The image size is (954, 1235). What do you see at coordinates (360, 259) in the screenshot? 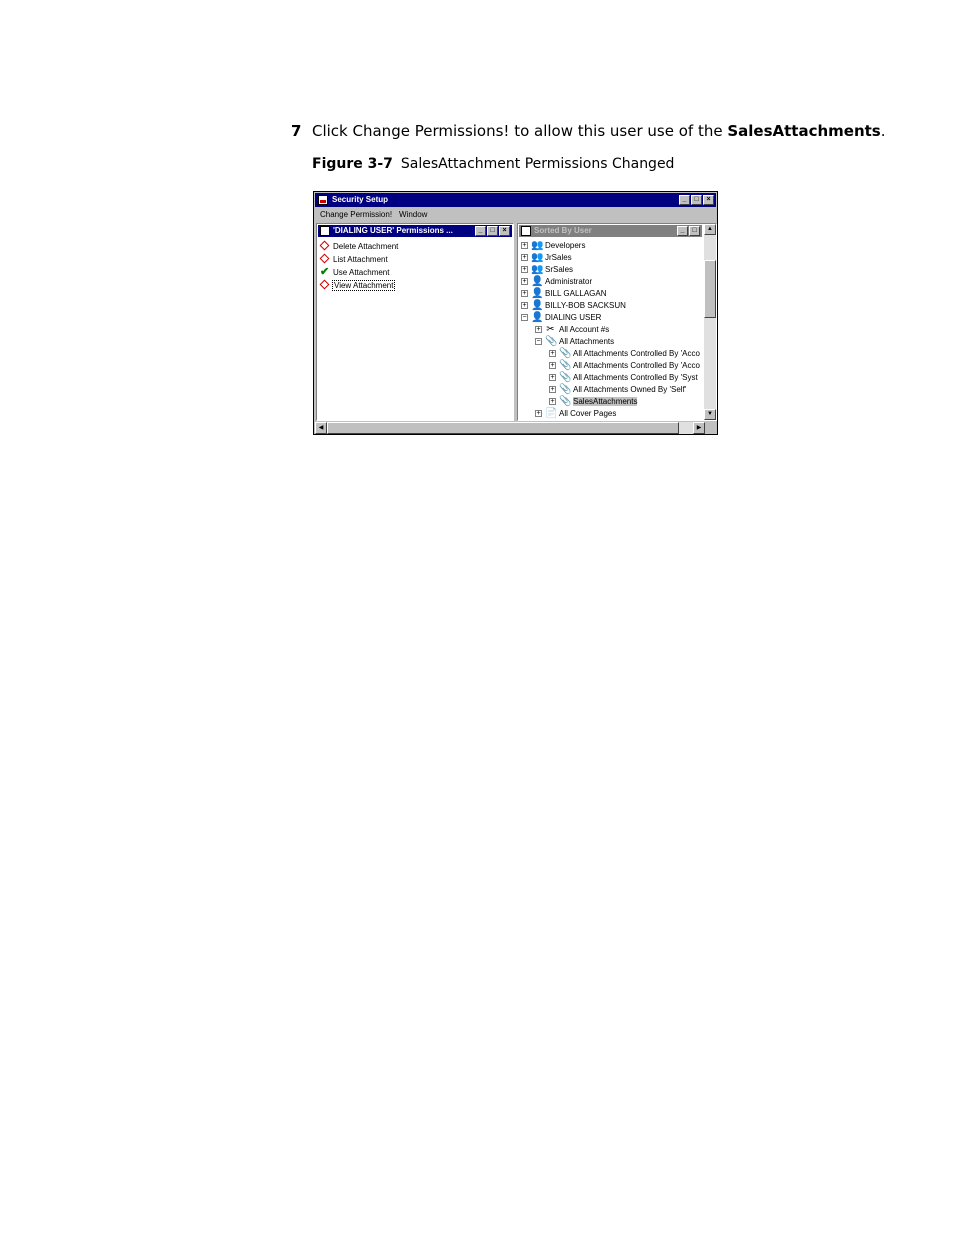
I see `permission-label: List Attachment` at bounding box center [360, 259].